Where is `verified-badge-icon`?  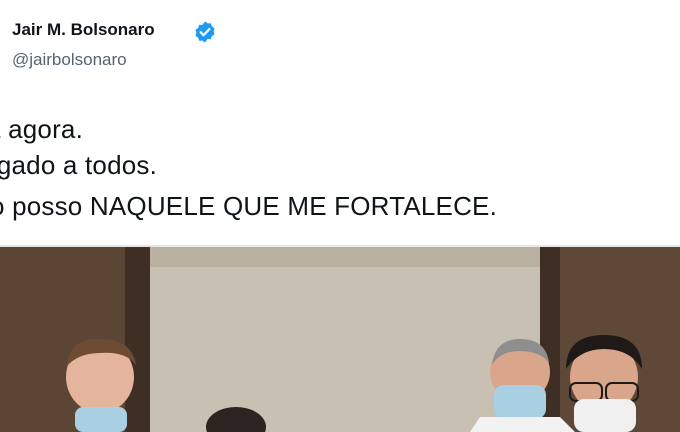
verified-badge-icon is located at coordinates (206, 32).